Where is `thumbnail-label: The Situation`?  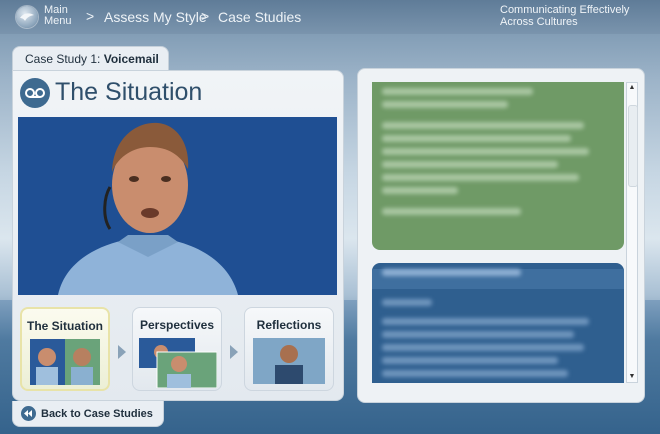
thumbnail-label: The Situation is located at coordinates (65, 326).